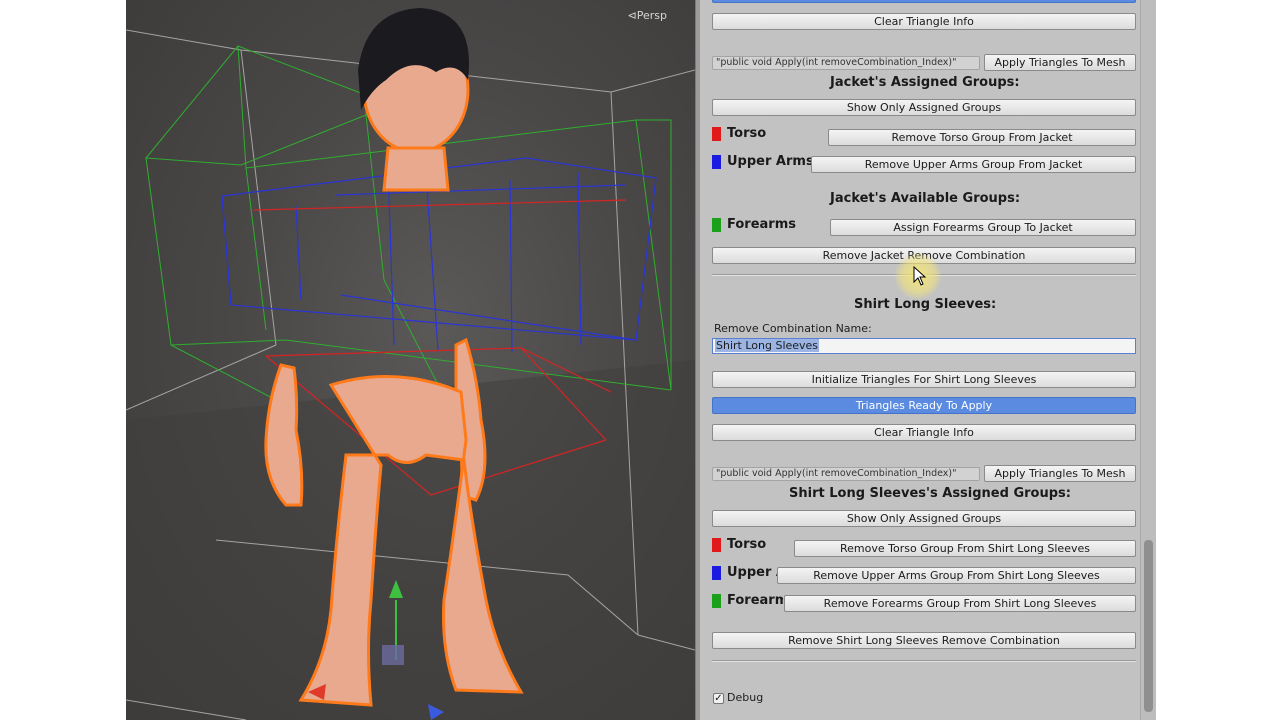 This screenshot has width=1280, height=720. What do you see at coordinates (982, 137) in the screenshot?
I see `remove-torso-from-jacket-button: Remove Torso Group From Jacket` at bounding box center [982, 137].